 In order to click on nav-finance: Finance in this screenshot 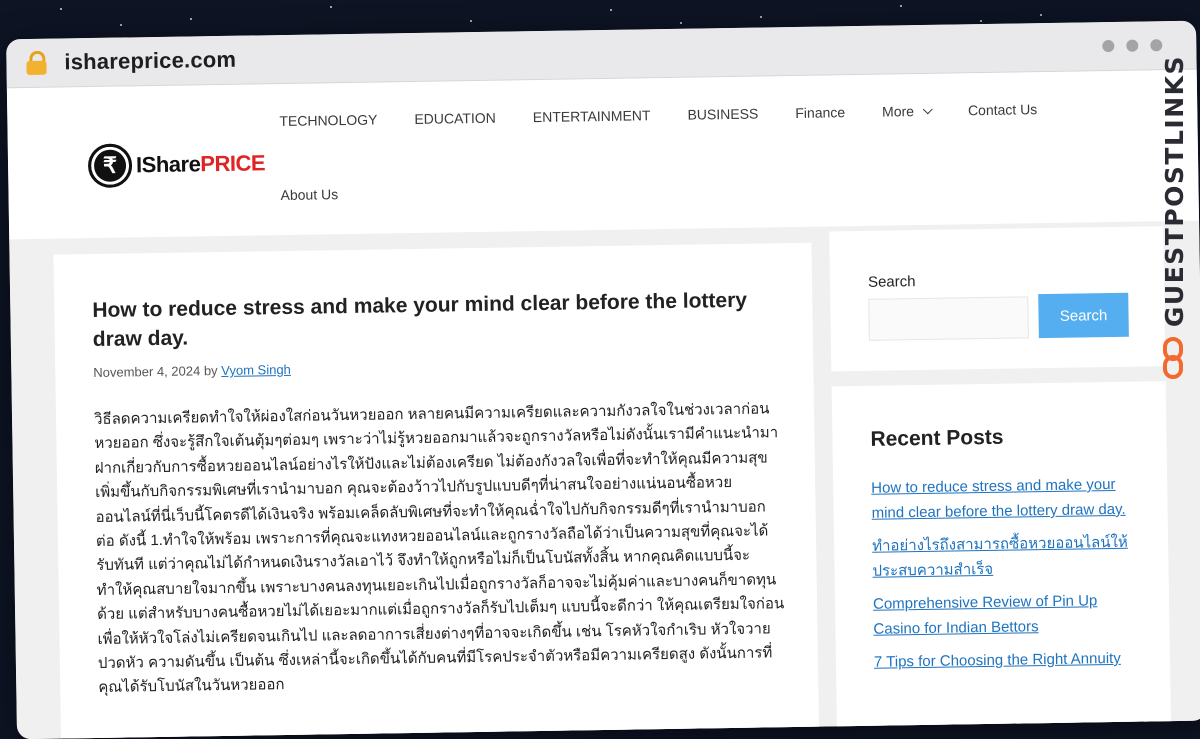, I will do `click(820, 112)`.